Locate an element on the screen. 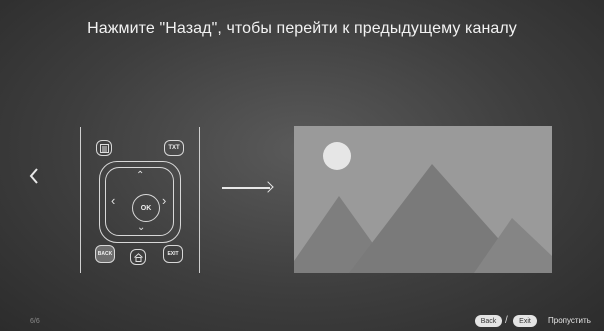  menu-icon is located at coordinates (104, 148).